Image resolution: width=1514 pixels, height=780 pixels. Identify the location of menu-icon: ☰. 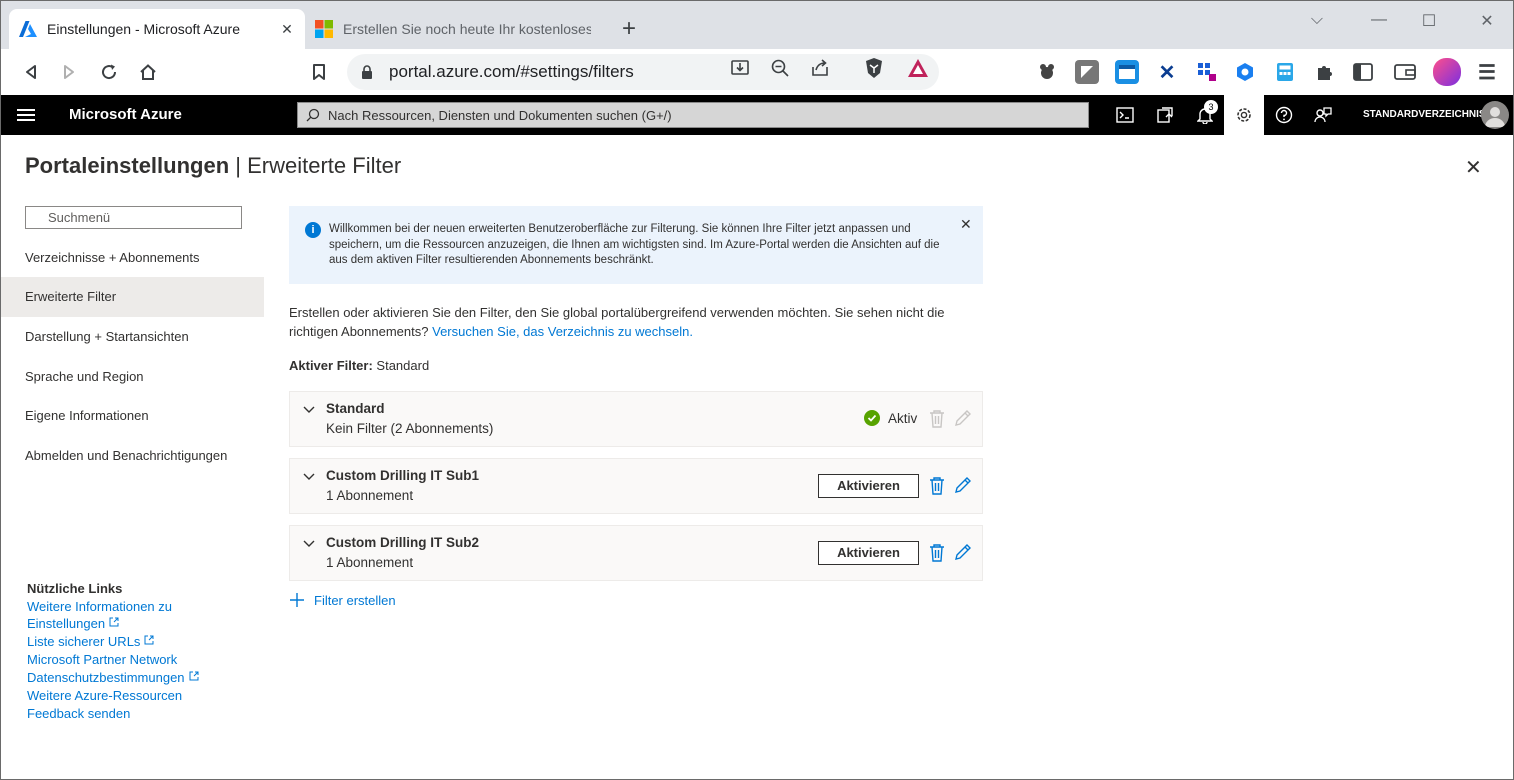
(1487, 72).